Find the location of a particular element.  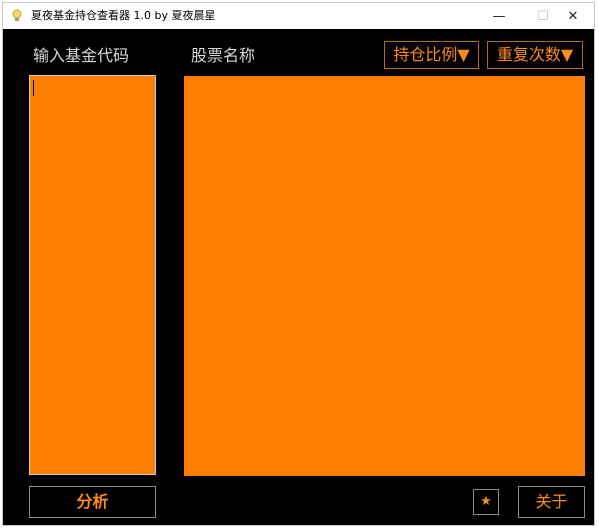

lightbulb-icon is located at coordinates (17, 15).